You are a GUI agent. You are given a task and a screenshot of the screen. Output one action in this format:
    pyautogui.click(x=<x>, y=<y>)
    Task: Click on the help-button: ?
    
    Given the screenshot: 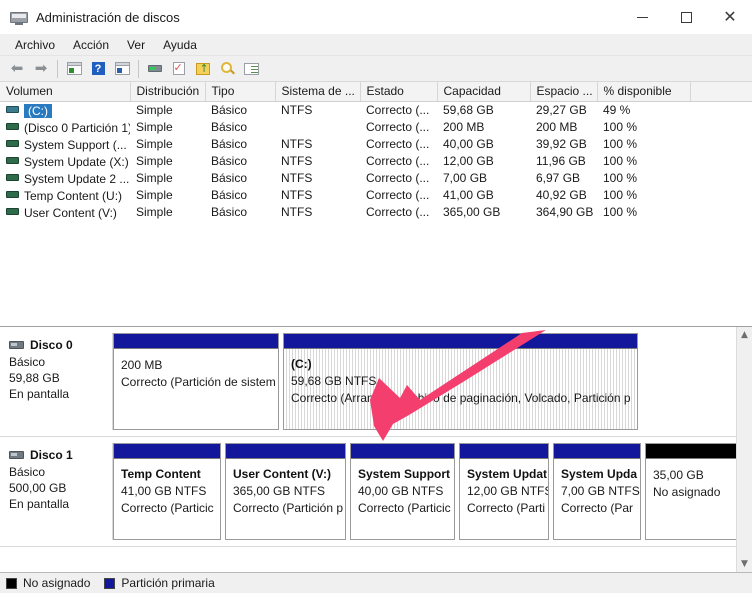 What is the action you would take?
    pyautogui.click(x=98, y=69)
    